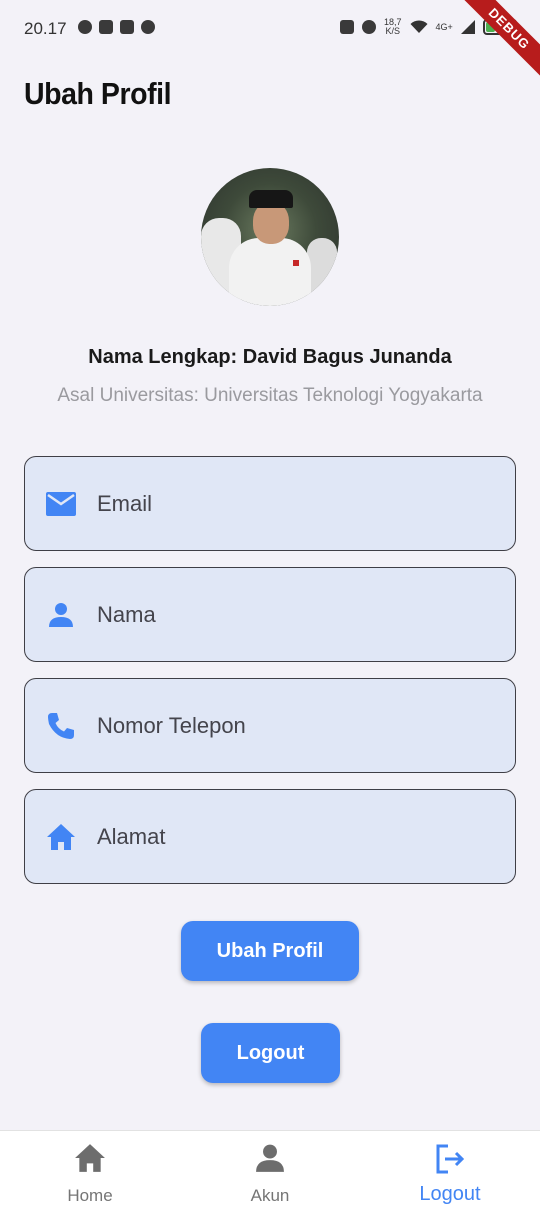 The width and height of the screenshot is (540, 1219). What do you see at coordinates (347, 27) in the screenshot?
I see `vibrate-icon` at bounding box center [347, 27].